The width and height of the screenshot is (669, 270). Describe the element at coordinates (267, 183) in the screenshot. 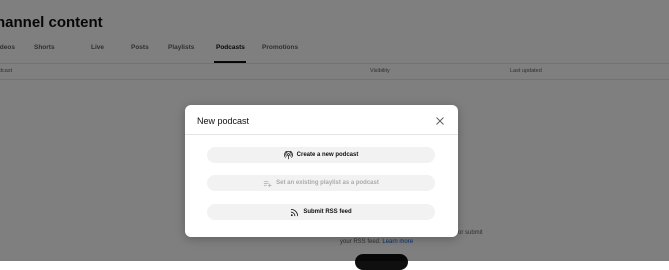

I see `playlist-add-icon` at that location.